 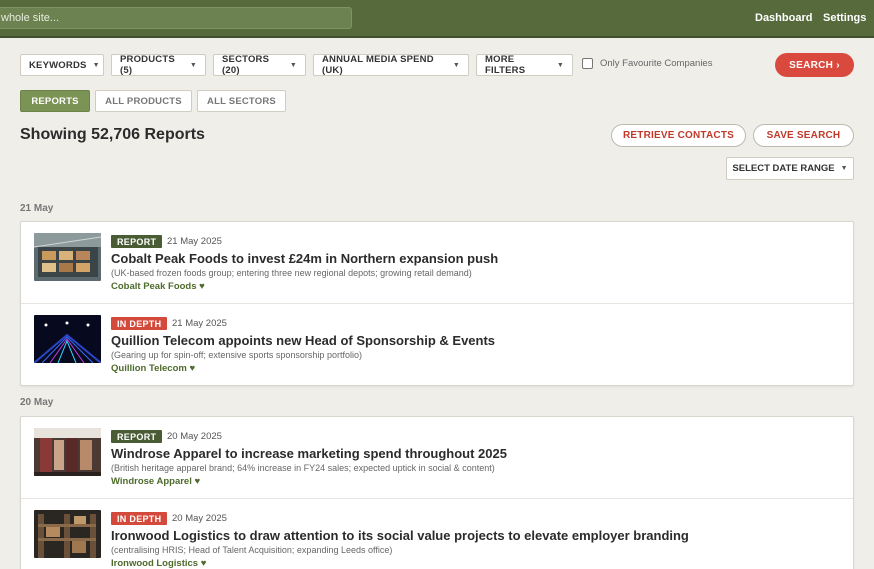 I want to click on retrieve-contacts-button: RETRIEVE CONTACTS, so click(x=678, y=135).